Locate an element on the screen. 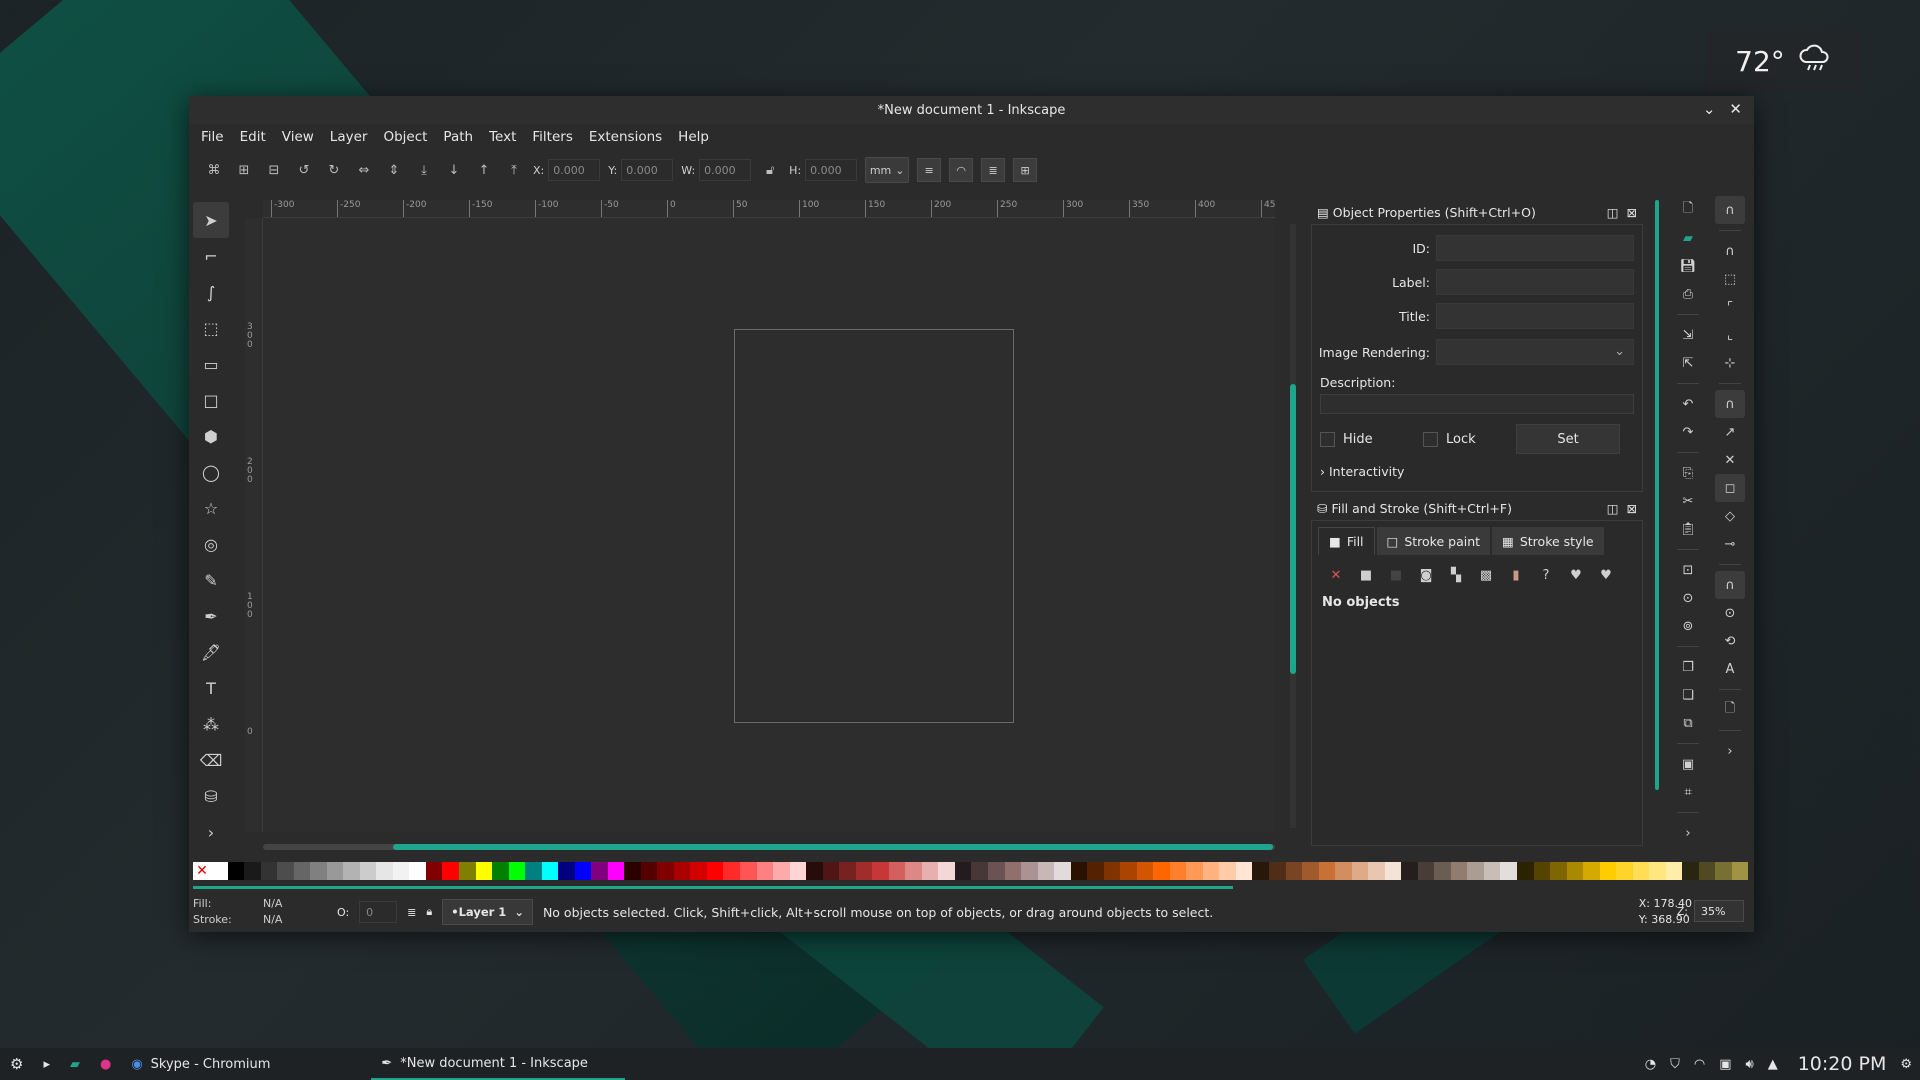  new-document-icon: 🗋︎ is located at coordinates (1688, 210).